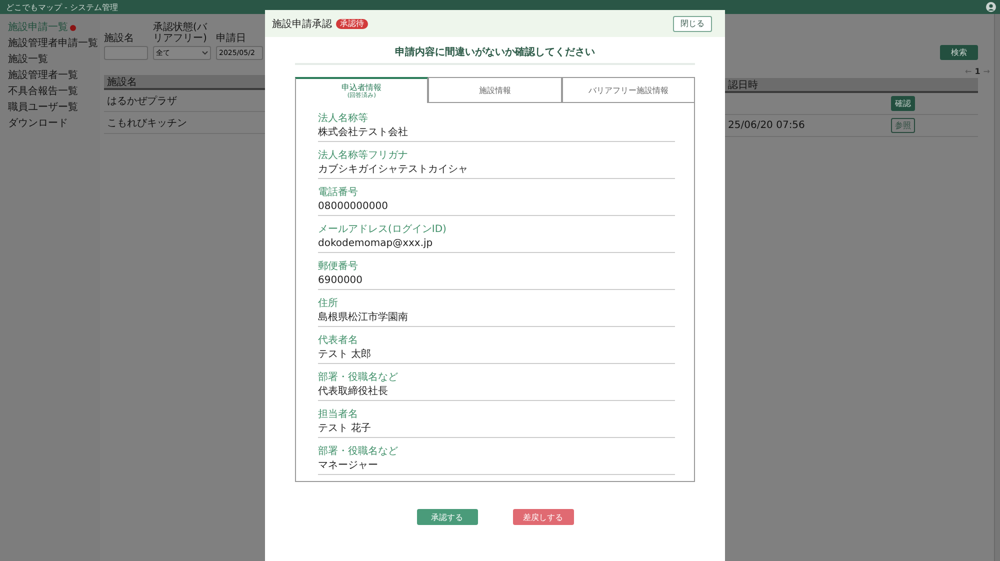 The height and width of the screenshot is (561, 1000). I want to click on tab: 施設情報, so click(495, 90).